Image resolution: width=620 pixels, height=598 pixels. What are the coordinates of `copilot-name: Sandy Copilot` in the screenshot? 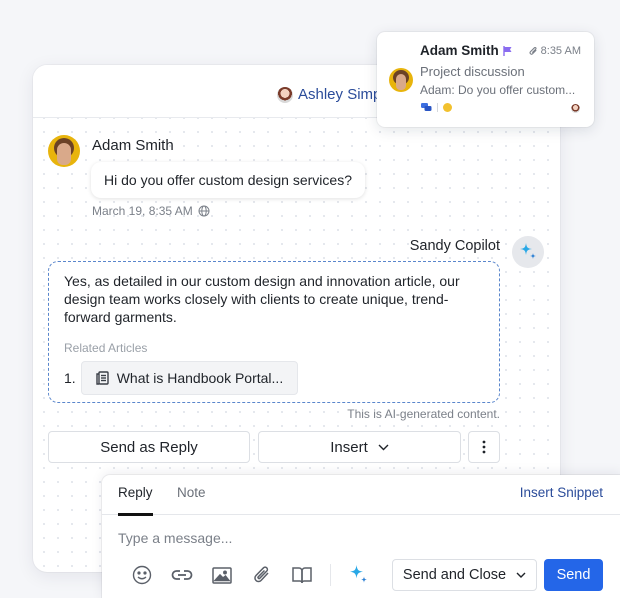 It's located at (454, 246).